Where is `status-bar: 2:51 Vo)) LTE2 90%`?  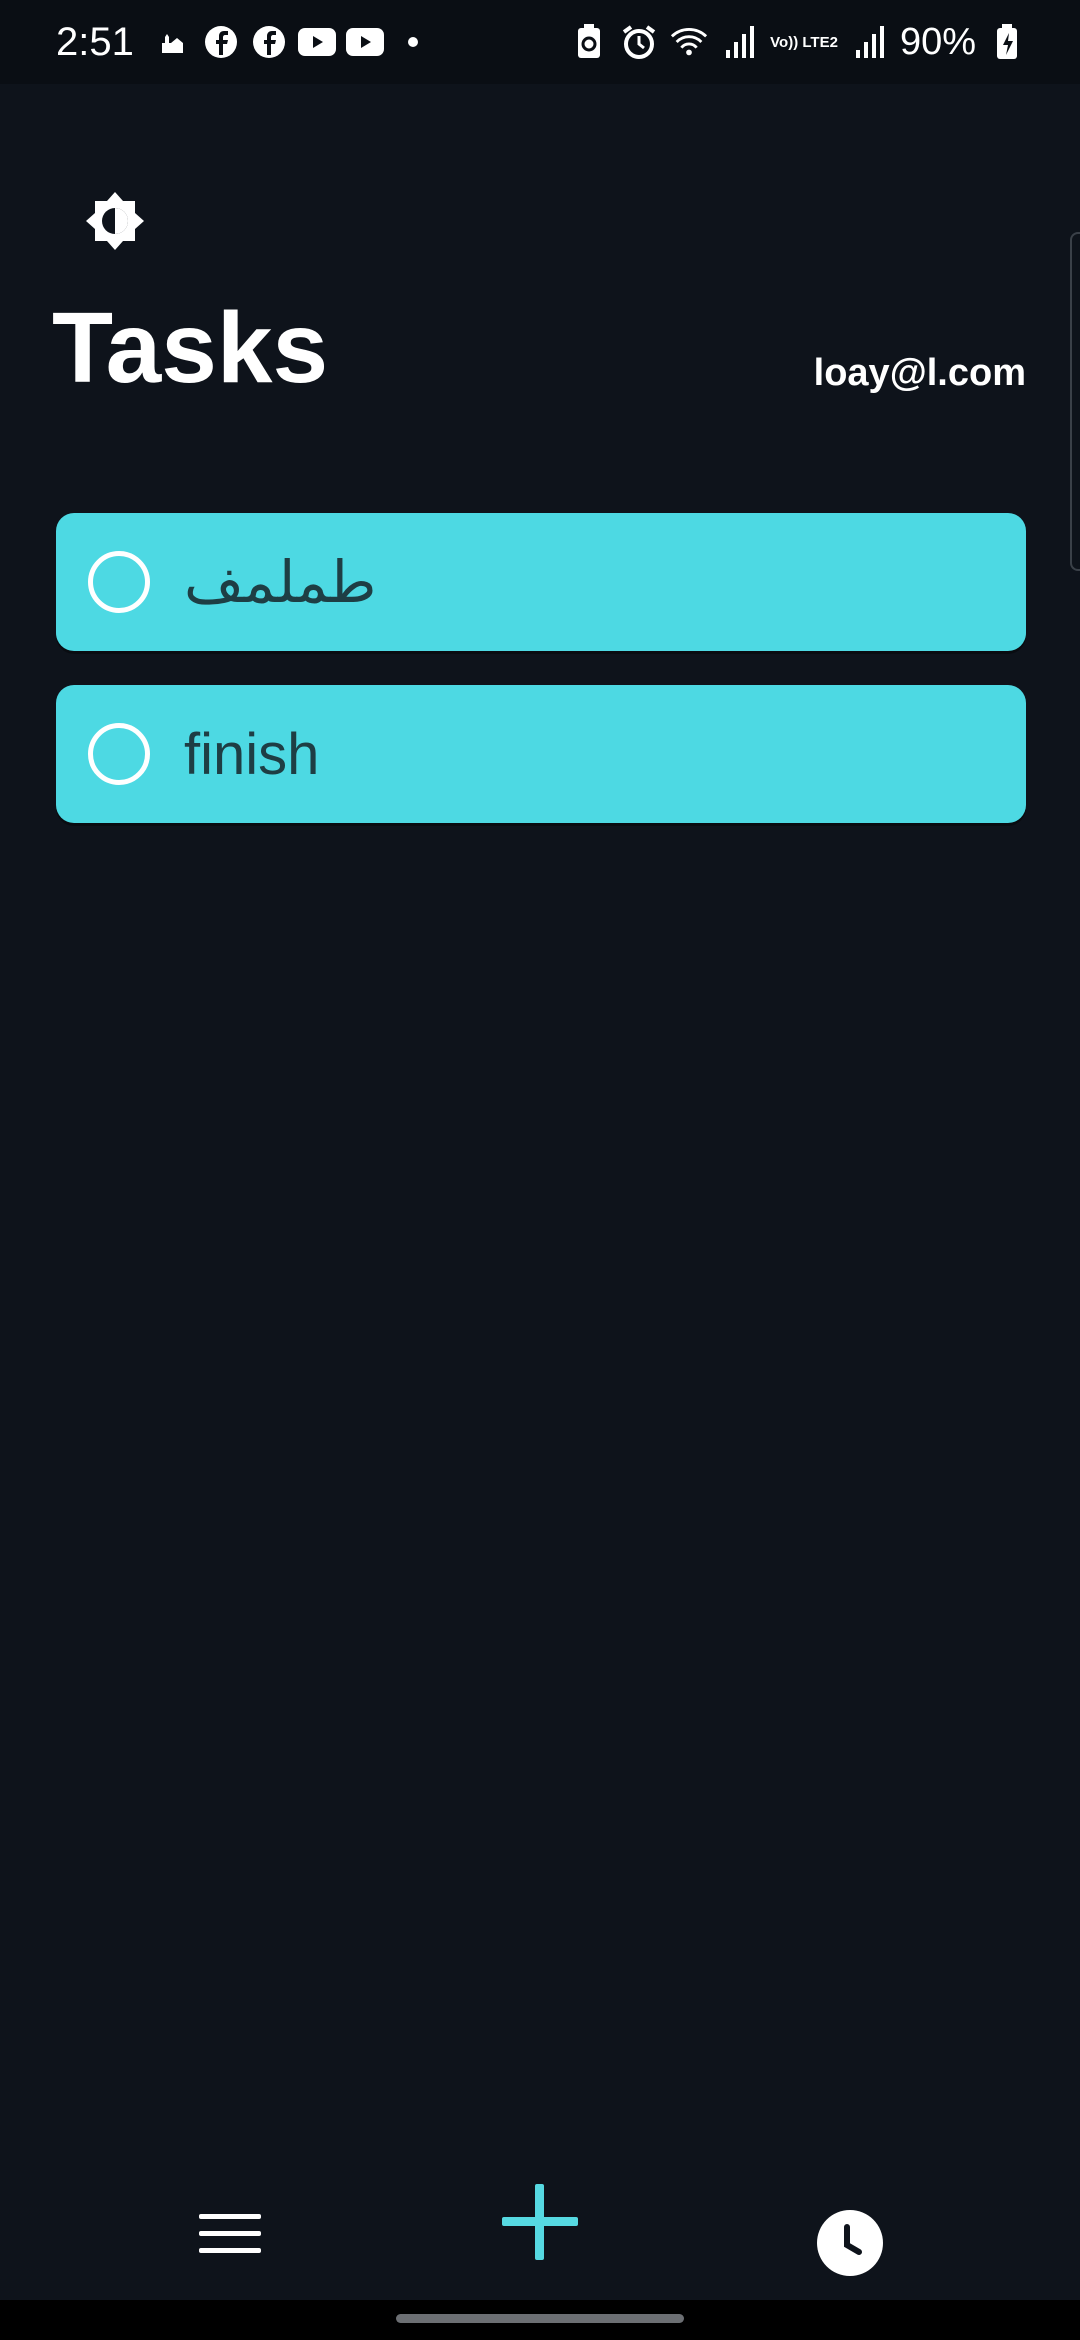
status-bar: 2:51 Vo)) LTE2 90% is located at coordinates (540, 42).